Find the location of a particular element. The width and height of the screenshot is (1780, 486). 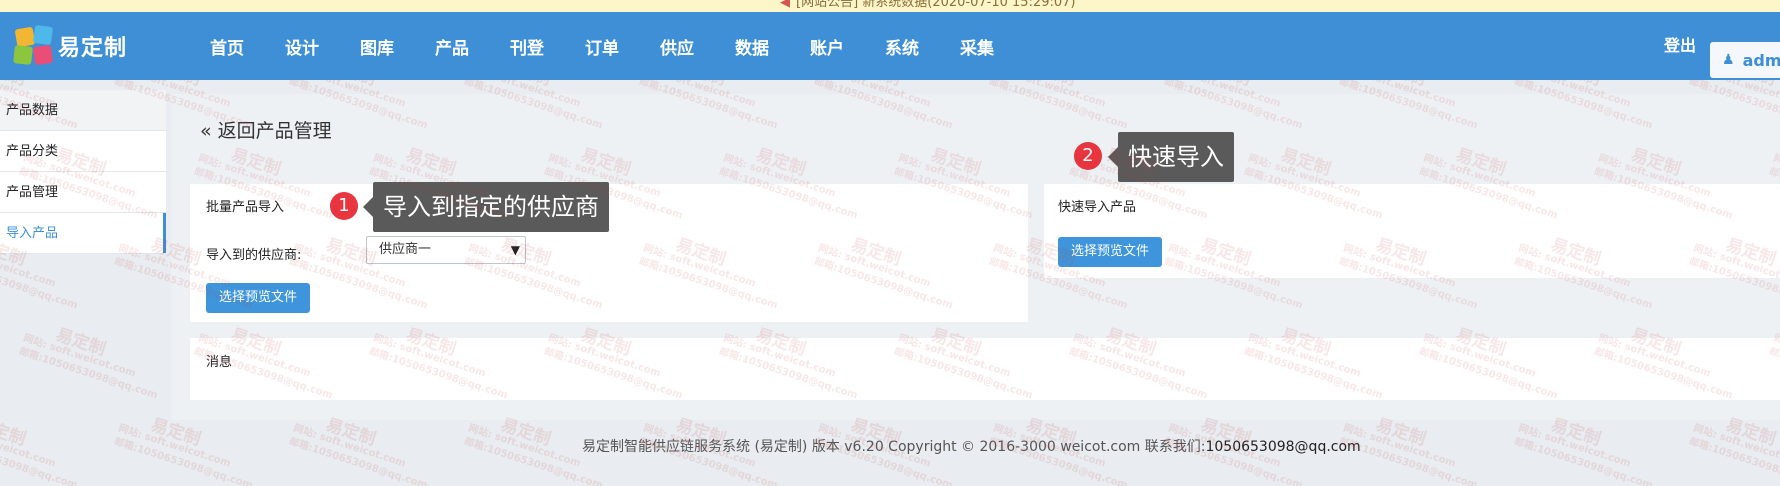

sidebar-item-product-management: 产品管理 is located at coordinates (83, 192).